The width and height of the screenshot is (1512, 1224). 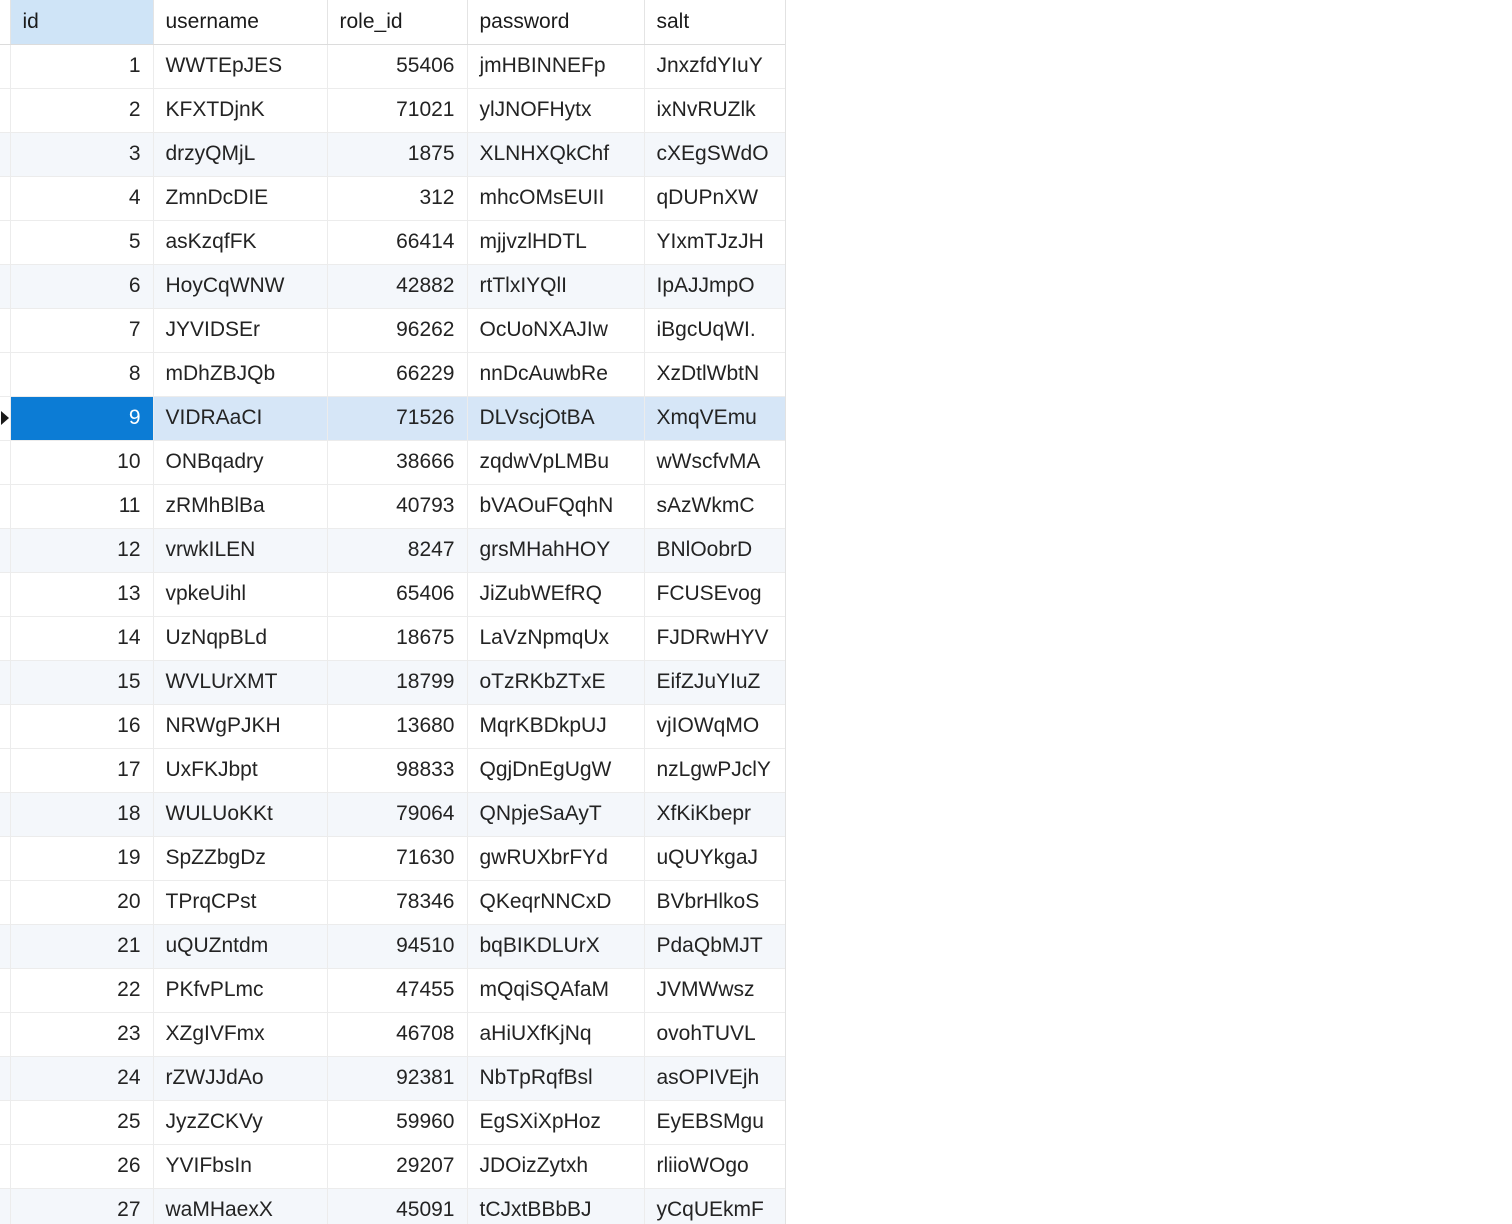 I want to click on table-row: 20 TPrqCPst 78346 QKeqrNNCxD BVbrHlkoS, so click(x=392, y=902).